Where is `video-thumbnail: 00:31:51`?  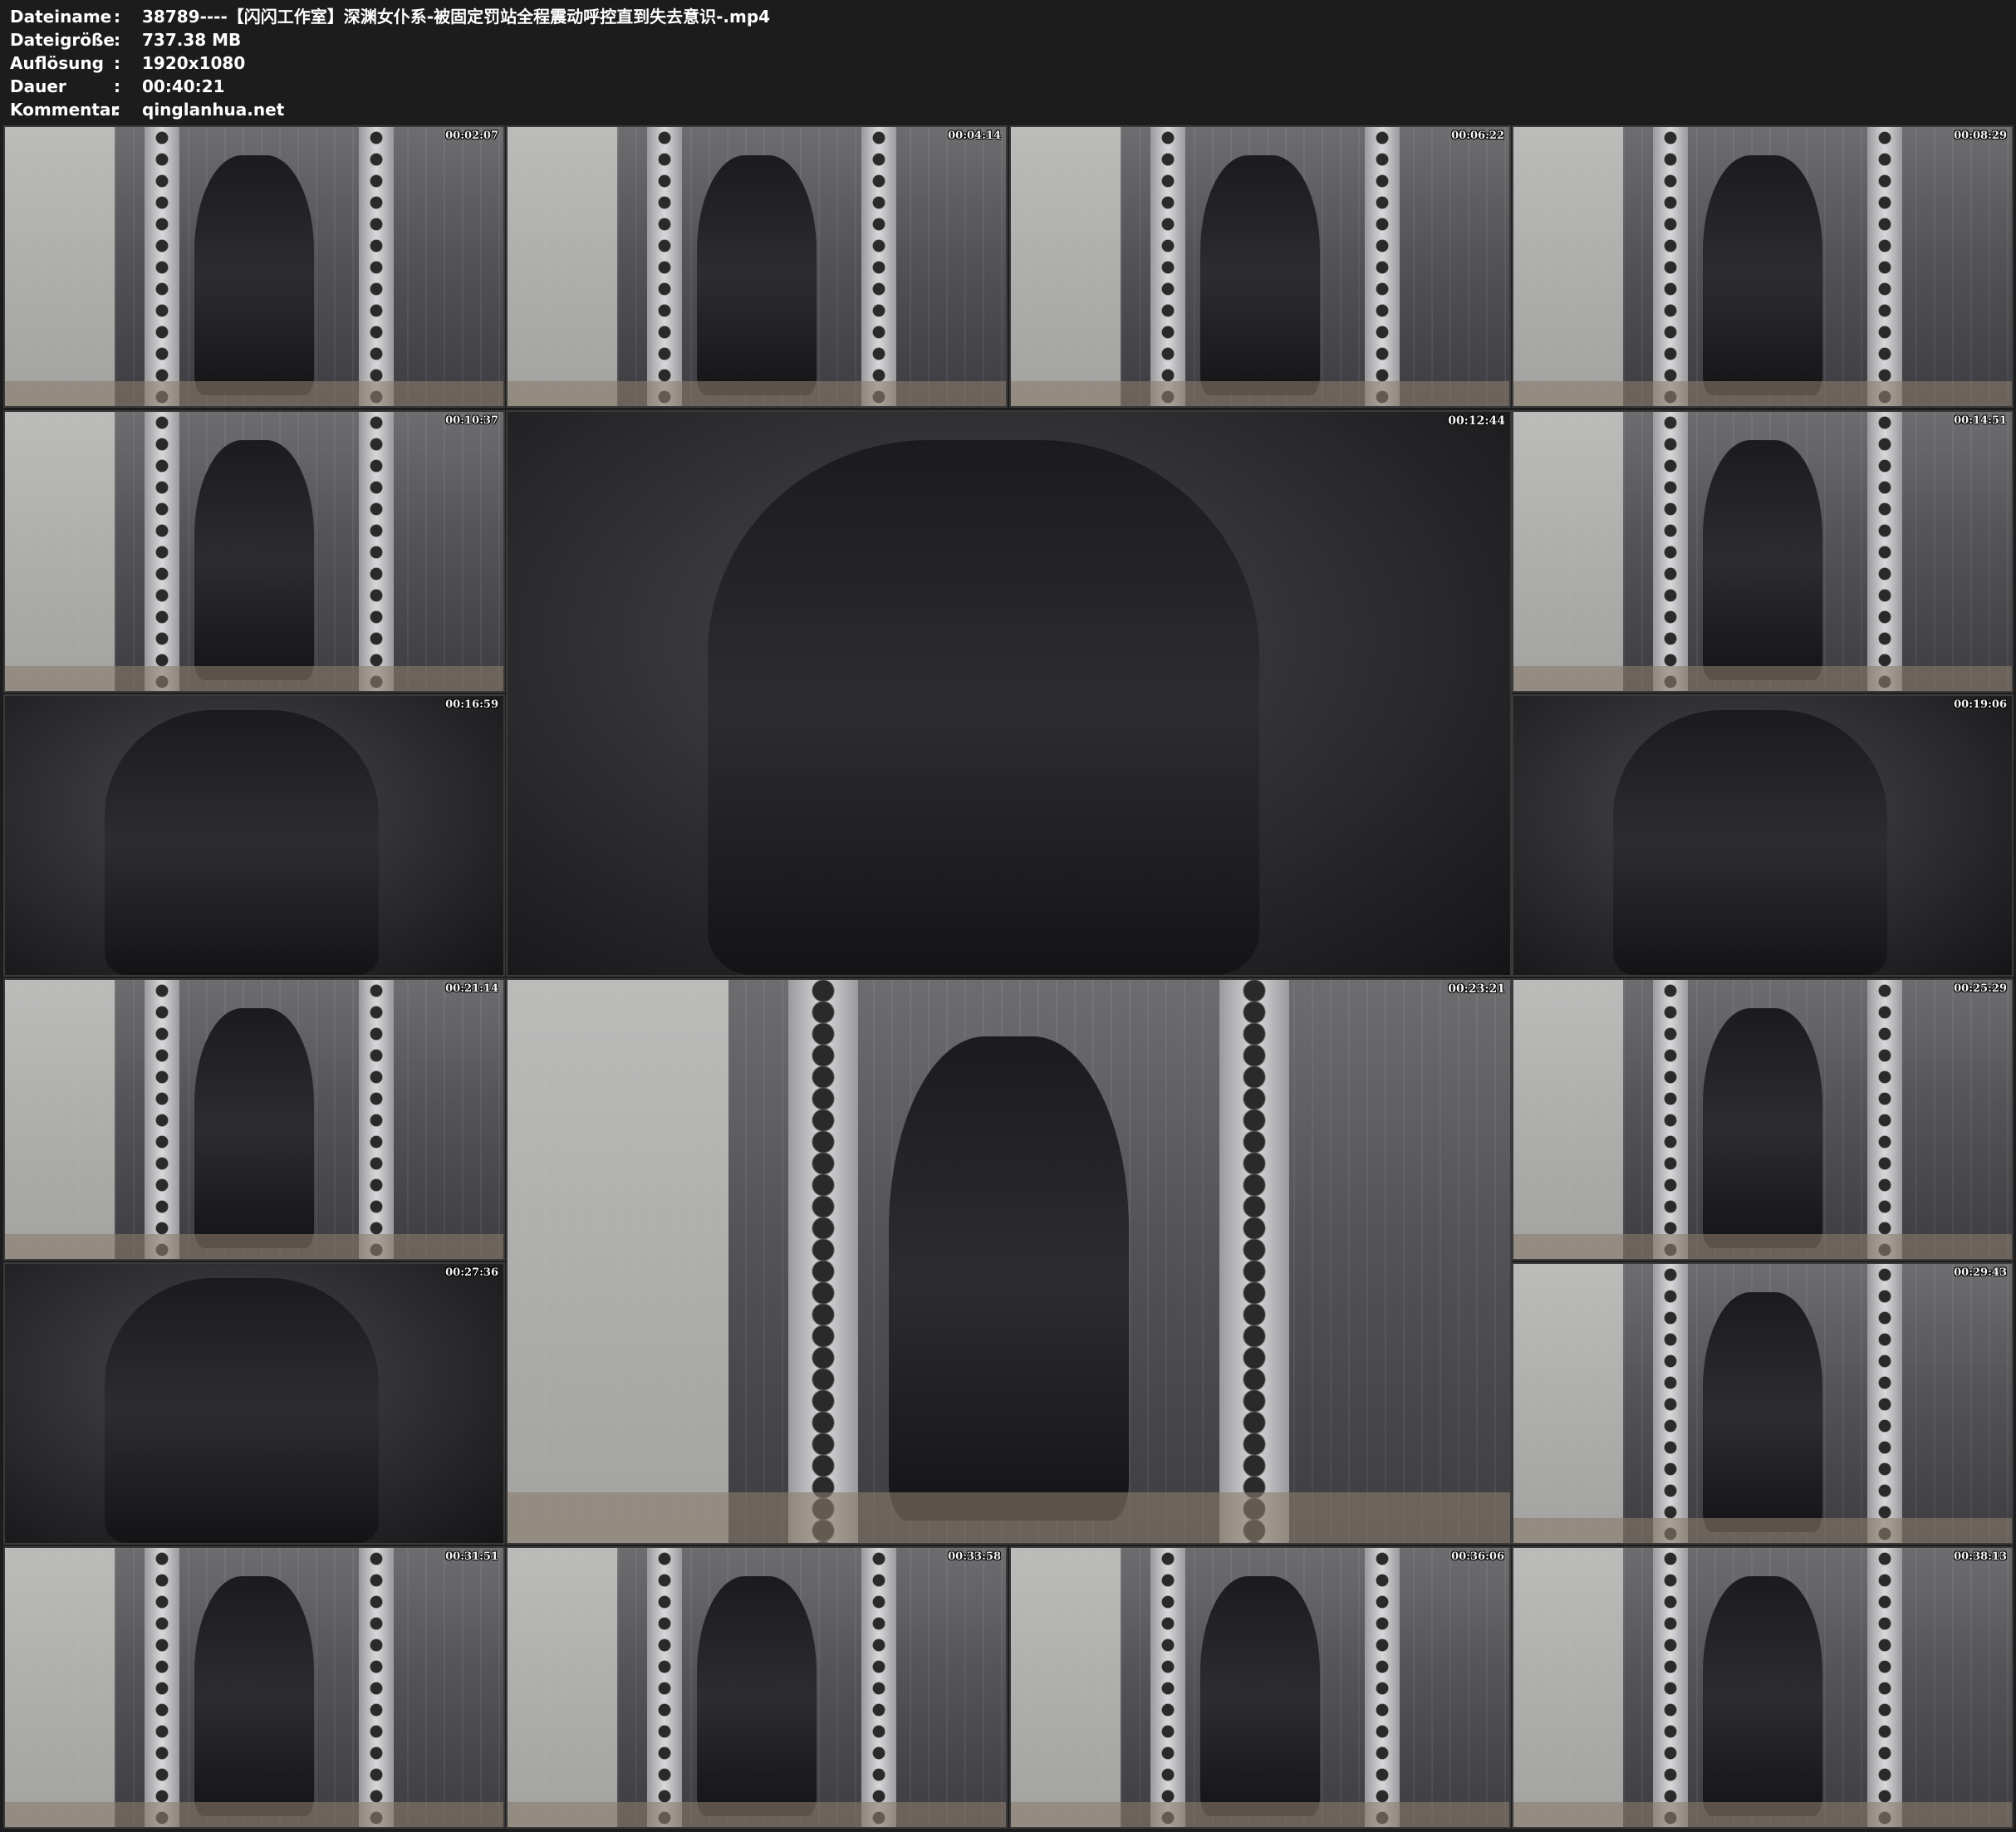 video-thumbnail: 00:31:51 is located at coordinates (254, 1687).